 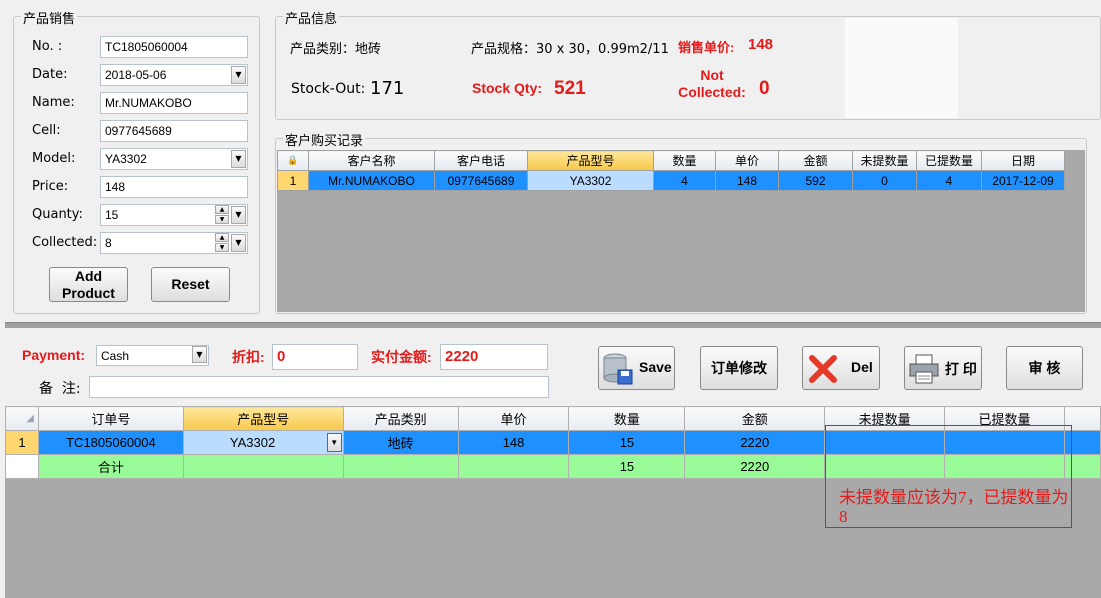 I want to click on discount-label: 折扣:, so click(x=248, y=357).